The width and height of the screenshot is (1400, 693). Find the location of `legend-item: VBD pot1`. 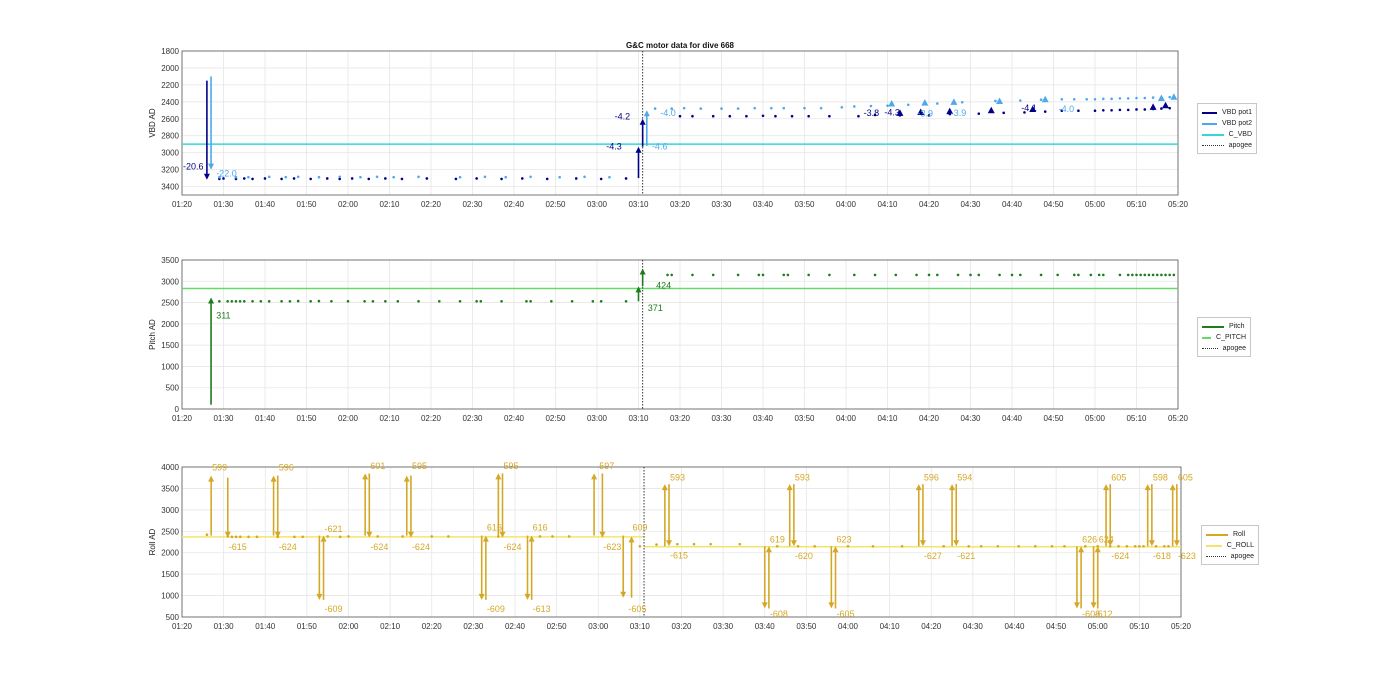

legend-item: VBD pot1 is located at coordinates (1227, 112).